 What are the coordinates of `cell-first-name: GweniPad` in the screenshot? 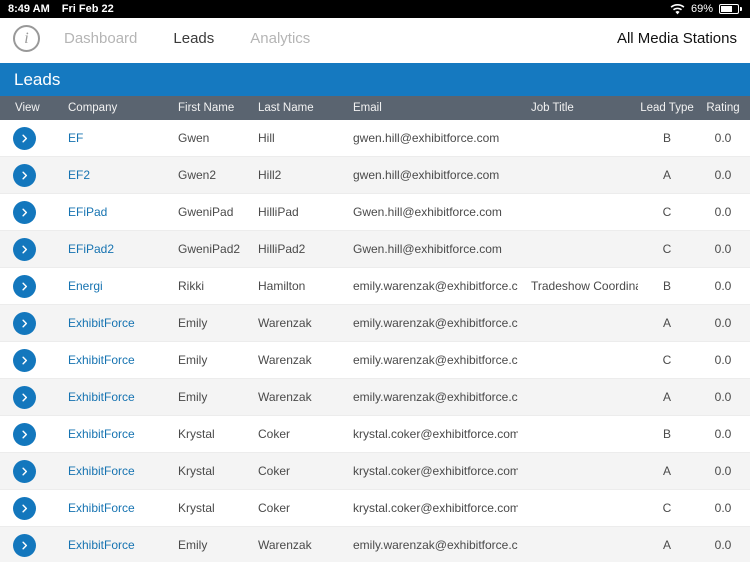 It's located at (206, 212).